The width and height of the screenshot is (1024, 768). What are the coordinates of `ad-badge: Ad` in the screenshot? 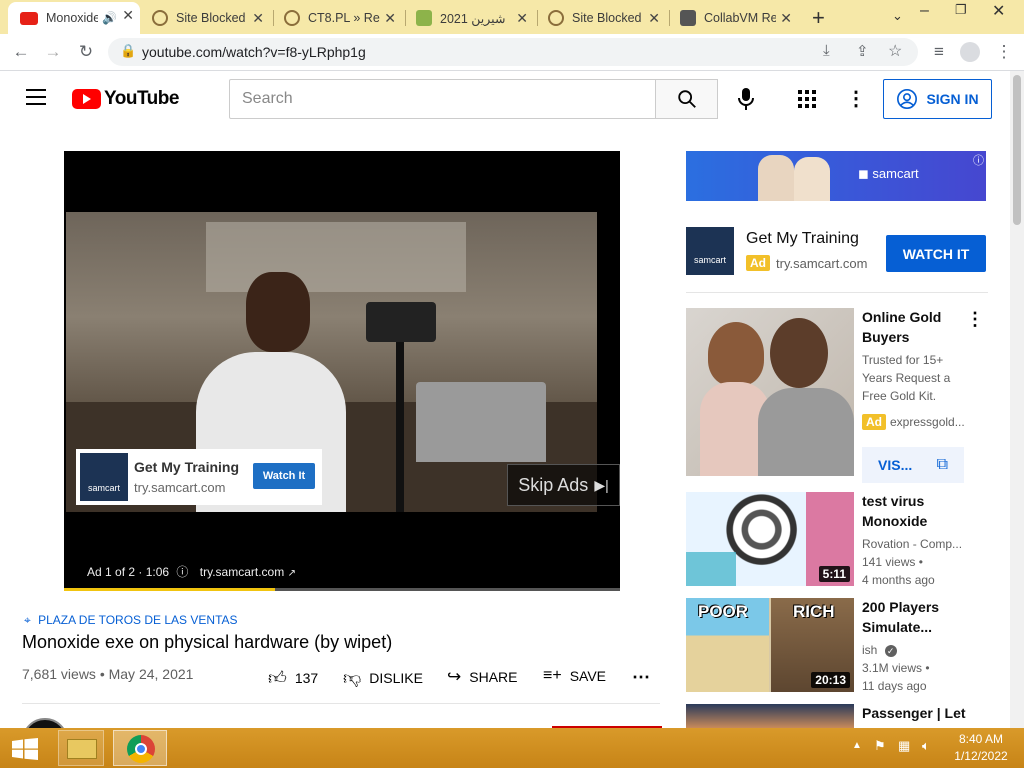 It's located at (874, 422).